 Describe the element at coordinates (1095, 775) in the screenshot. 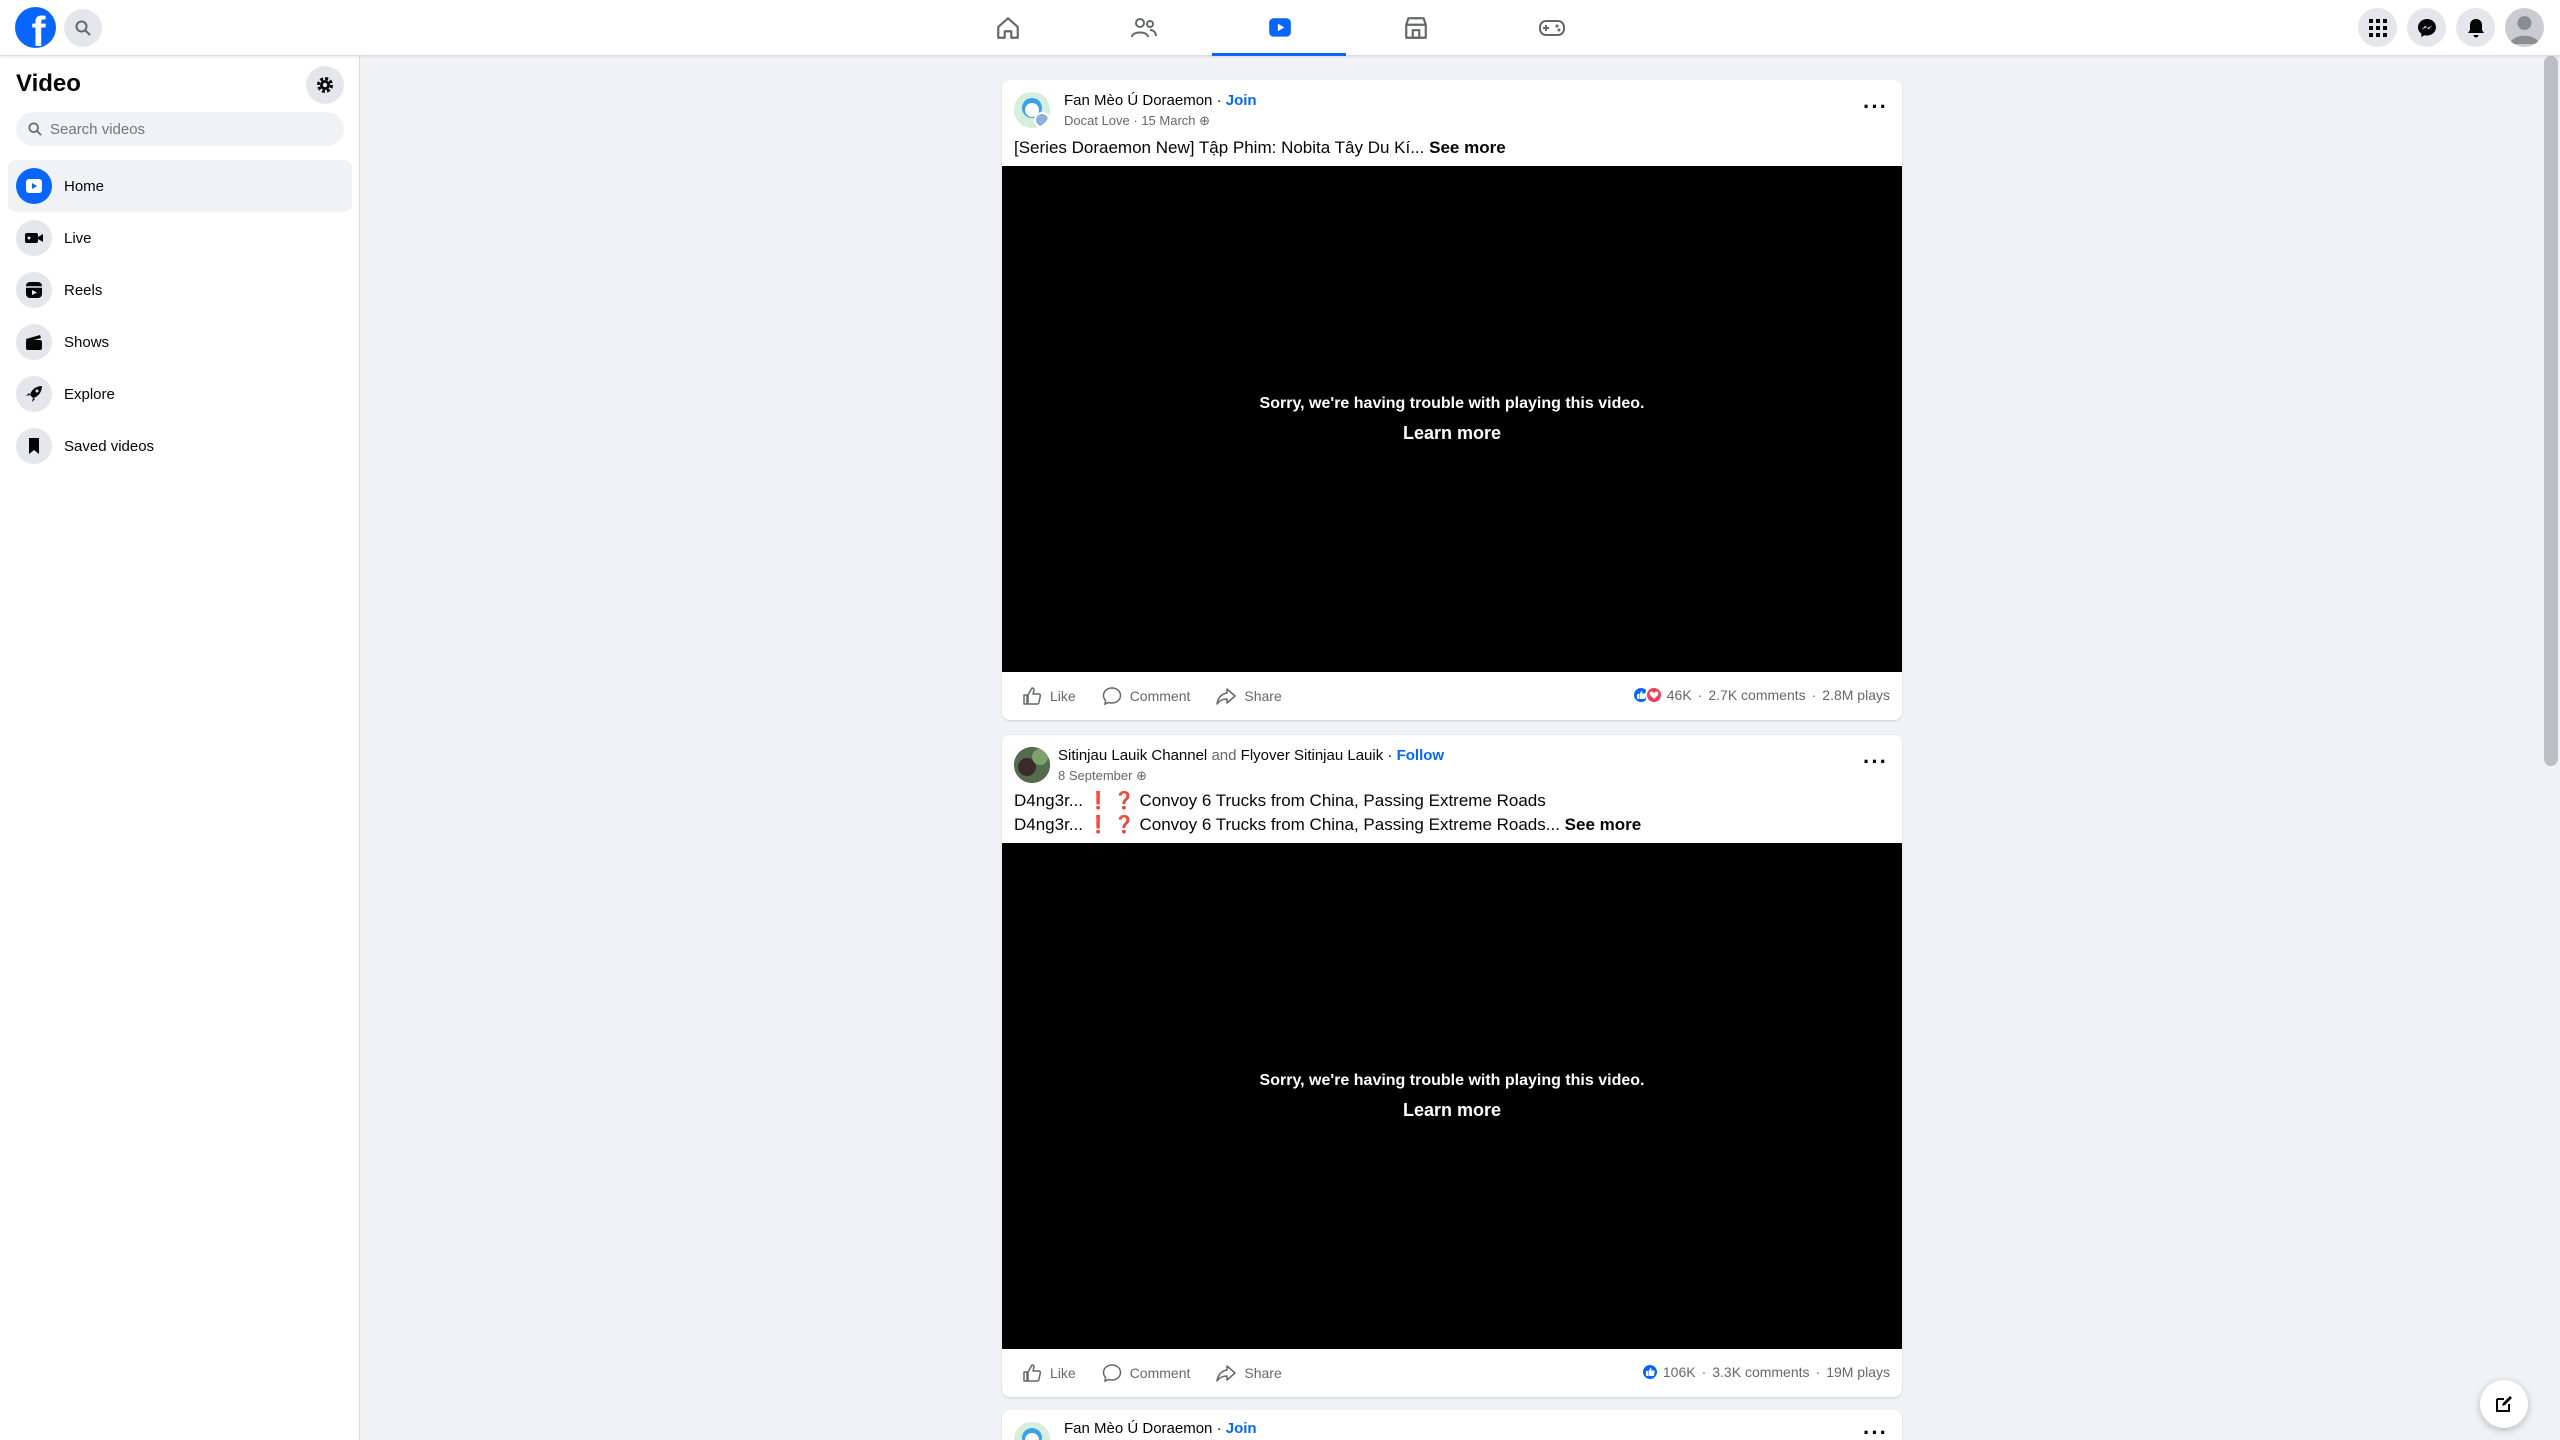

I see `post-date: 8 September` at that location.